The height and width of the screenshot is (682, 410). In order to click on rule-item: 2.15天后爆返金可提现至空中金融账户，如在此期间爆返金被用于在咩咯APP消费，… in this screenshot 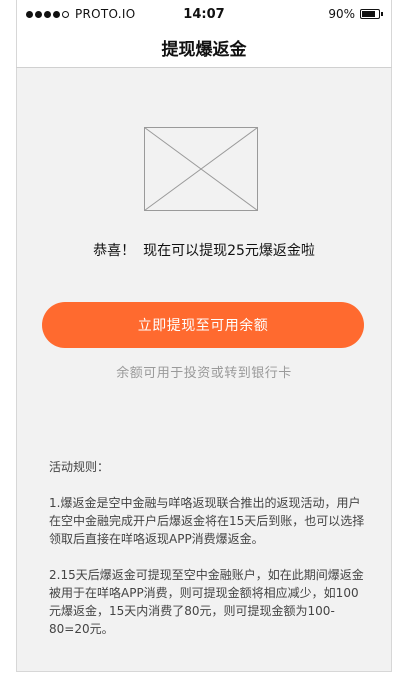, I will do `click(206, 602)`.